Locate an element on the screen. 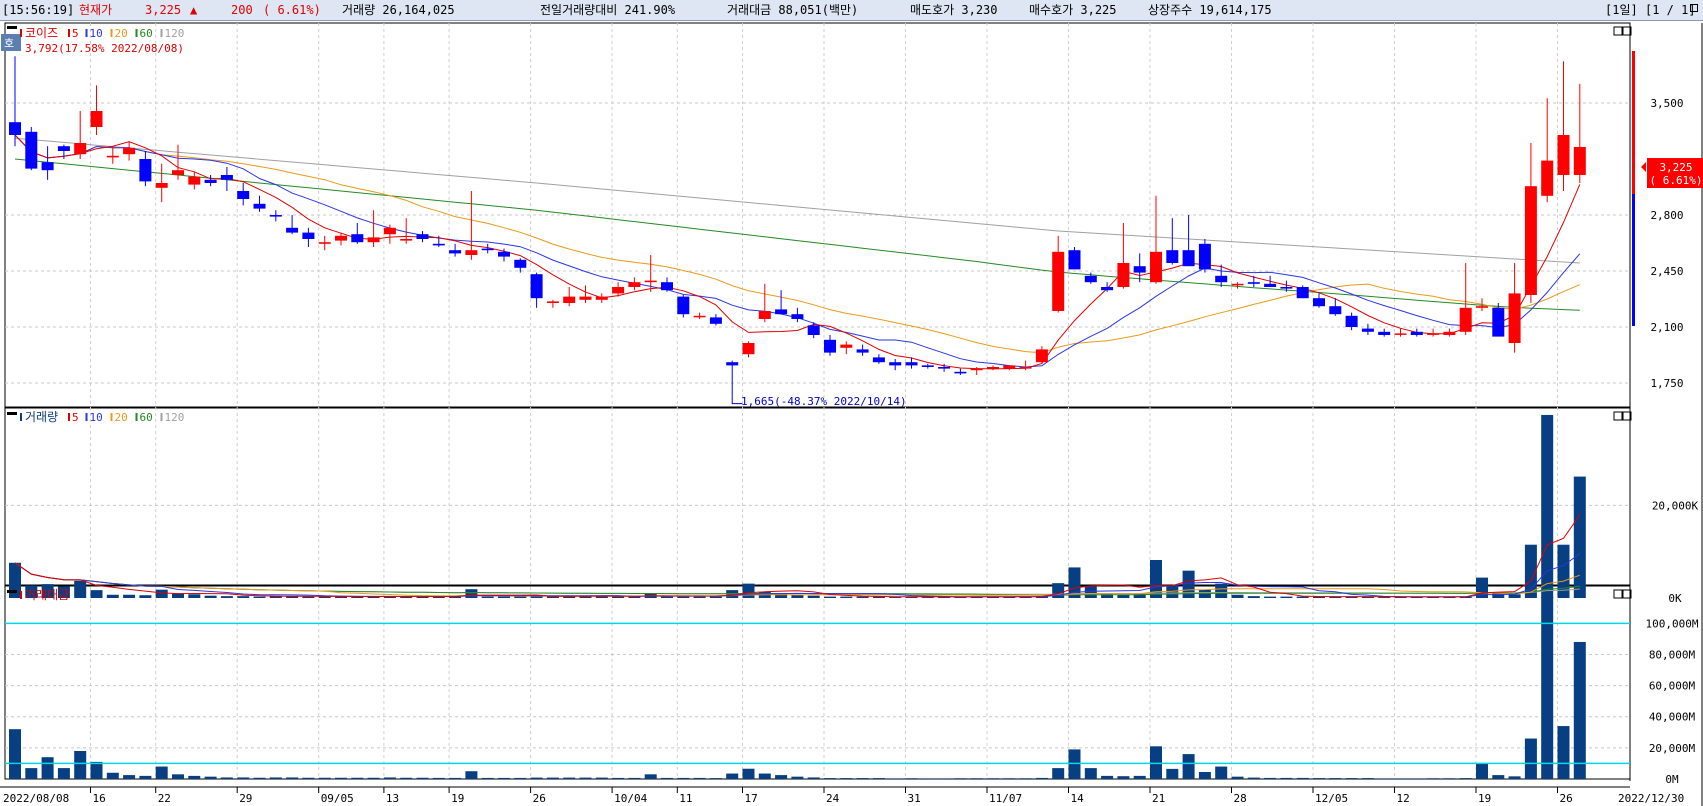  x-tick-label: 2022/12/30 is located at coordinates (1651, 798).